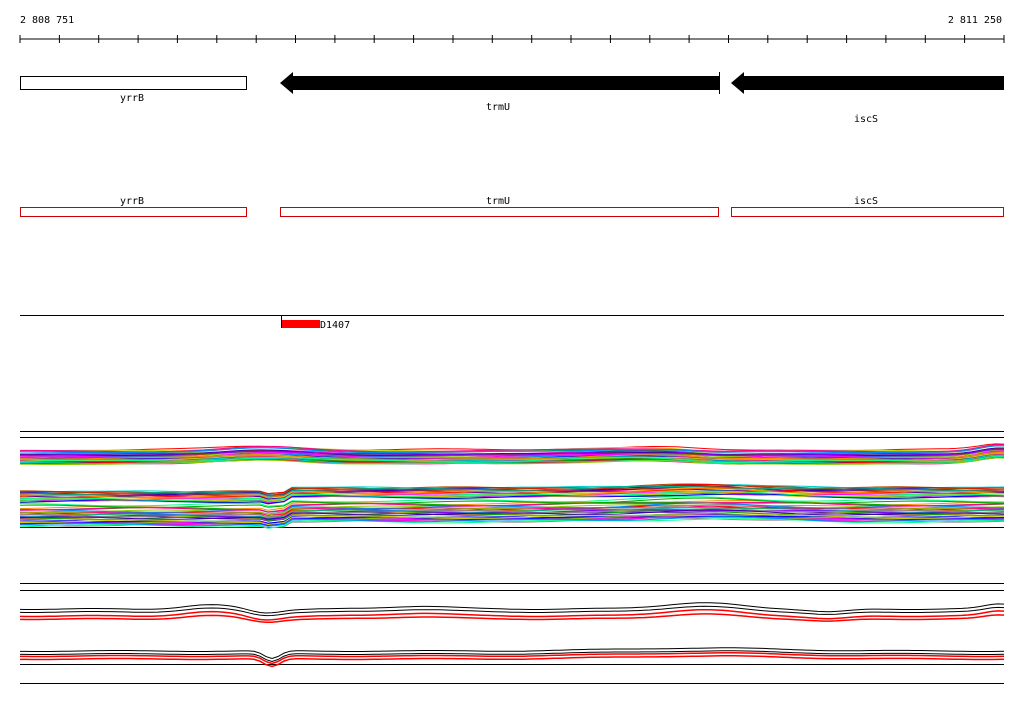  I want to click on gene-label: iscS, so click(866, 119).